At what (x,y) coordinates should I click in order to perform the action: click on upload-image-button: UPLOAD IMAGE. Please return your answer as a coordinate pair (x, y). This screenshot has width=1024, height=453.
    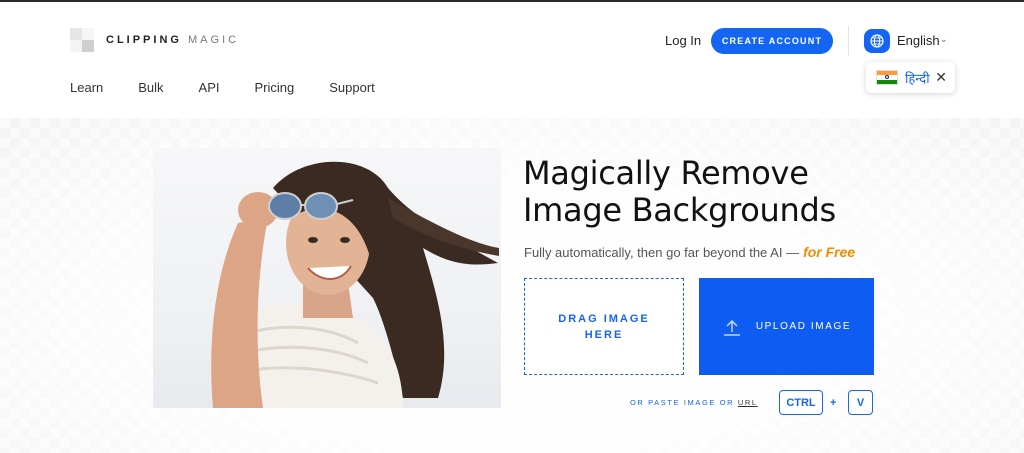
    Looking at the image, I should click on (786, 326).